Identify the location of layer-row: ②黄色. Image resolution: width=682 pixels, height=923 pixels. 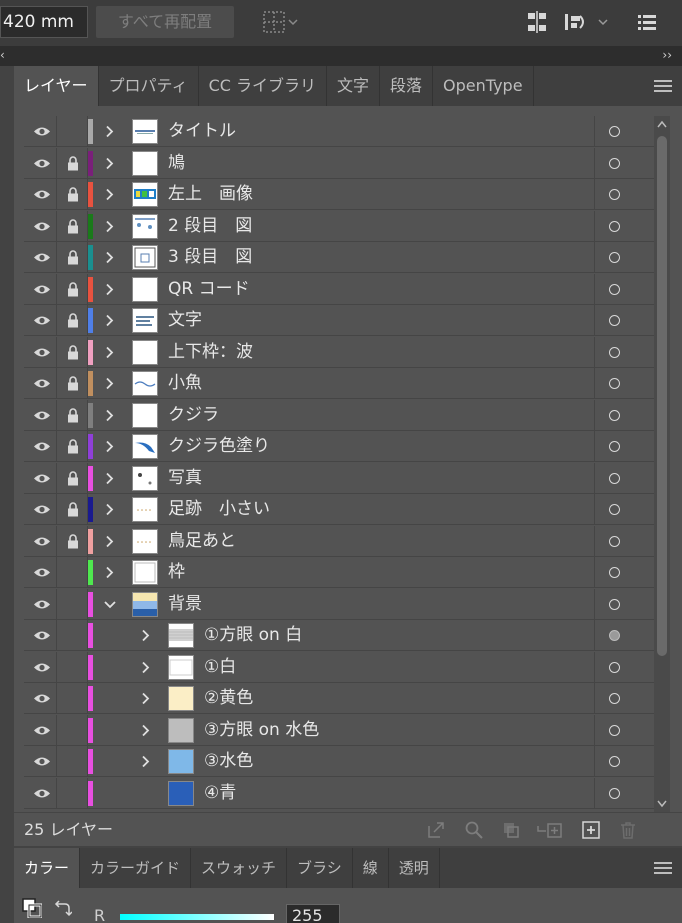
(339, 698).